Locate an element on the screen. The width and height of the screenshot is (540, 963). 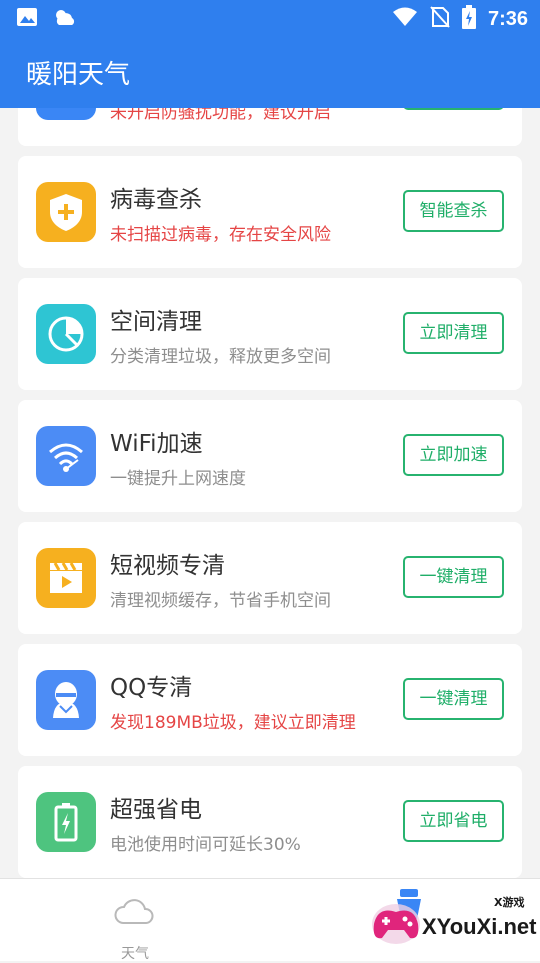
card-anti-harassment: 未开启防骚扰功能，建议开启 is located at coordinates (270, 127).